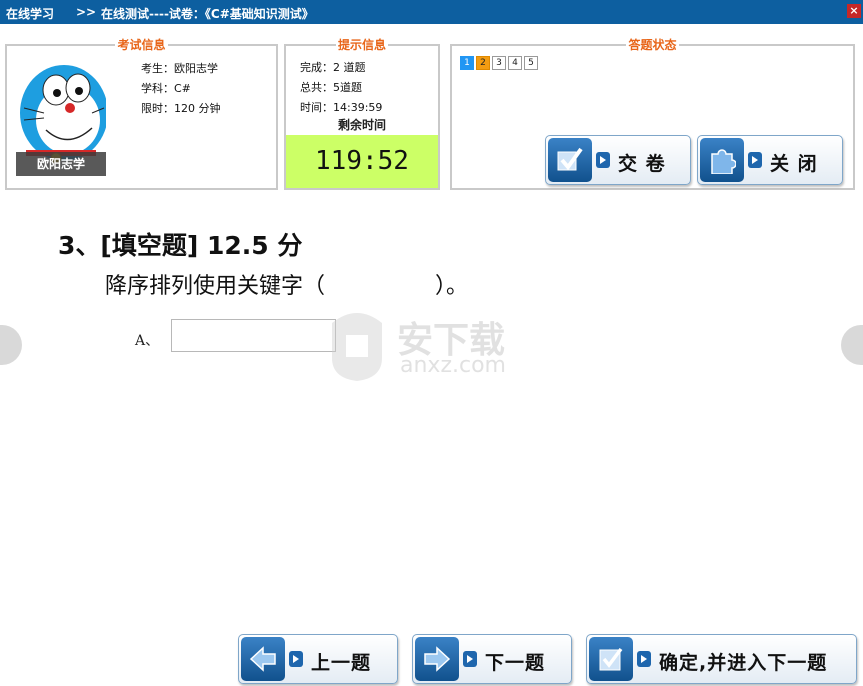  Describe the element at coordinates (794, 164) in the screenshot. I see `close-exam-label: 关 闭` at that location.